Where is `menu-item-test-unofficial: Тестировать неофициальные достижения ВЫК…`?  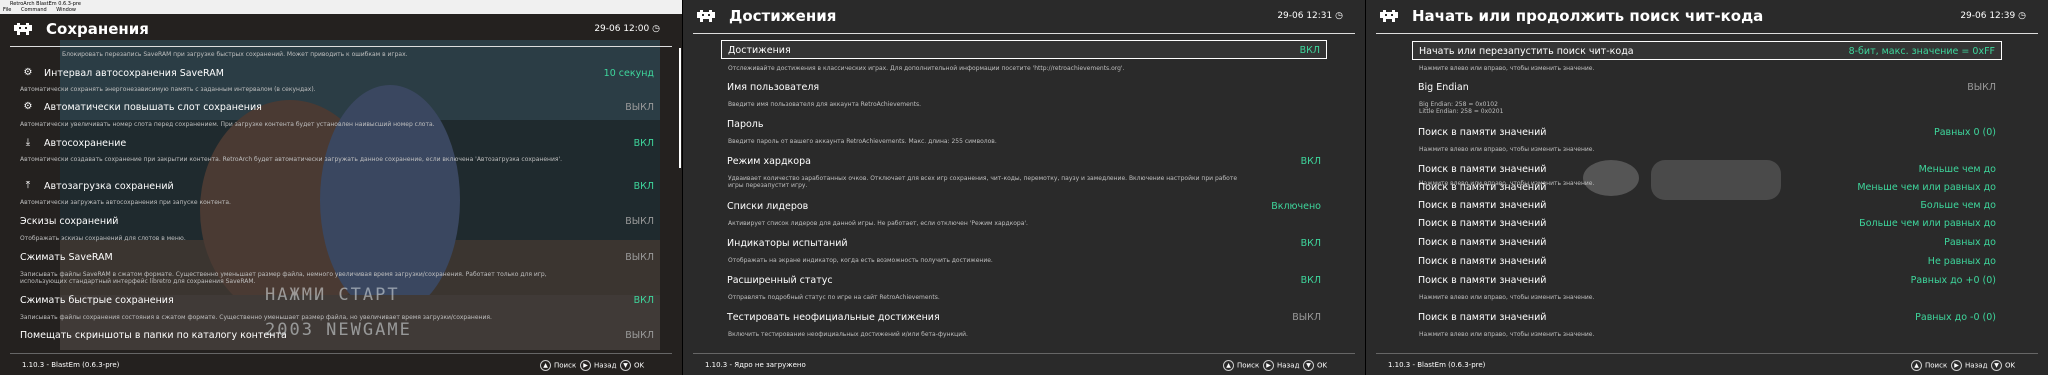 menu-item-test-unofficial: Тестировать неофициальные достижения ВЫК… is located at coordinates (1024, 317).